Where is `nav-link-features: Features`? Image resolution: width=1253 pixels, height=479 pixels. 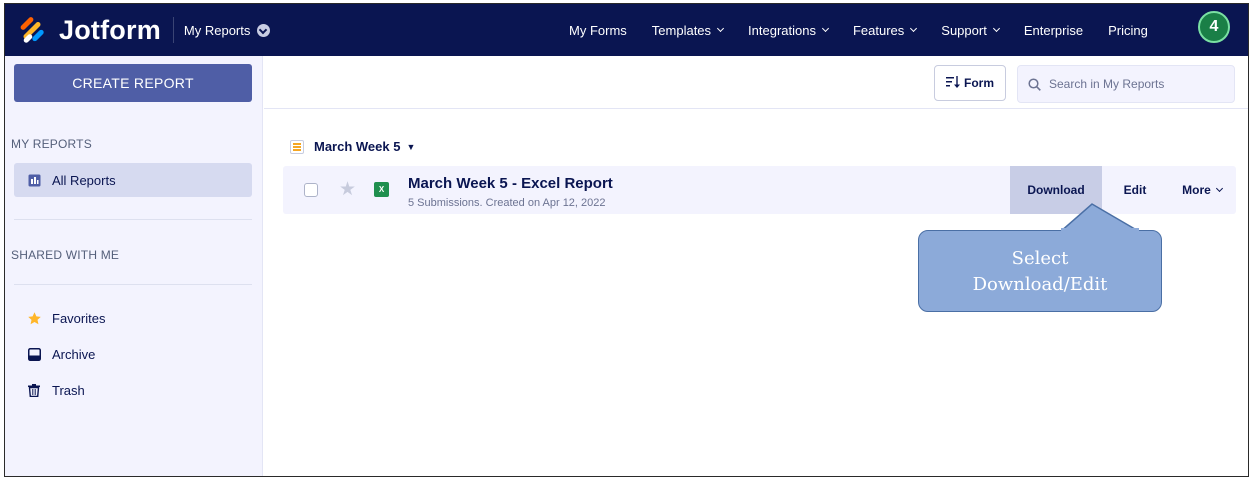 nav-link-features: Features is located at coordinates (885, 30).